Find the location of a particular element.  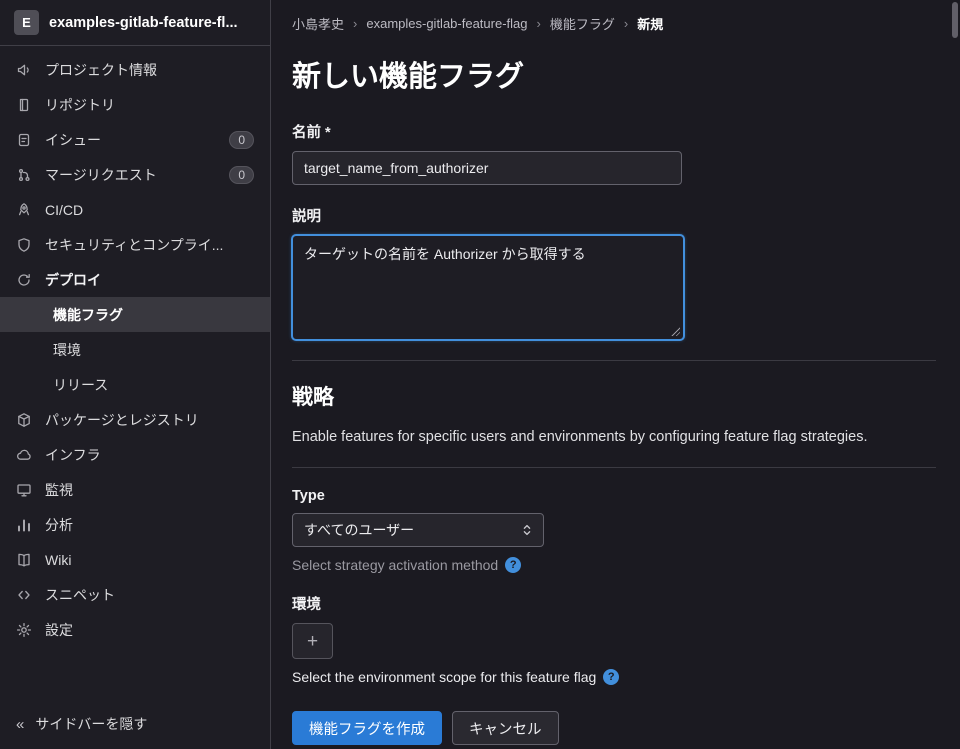

collapse-sidebar-label: サイドバーを隠す is located at coordinates (91, 724).